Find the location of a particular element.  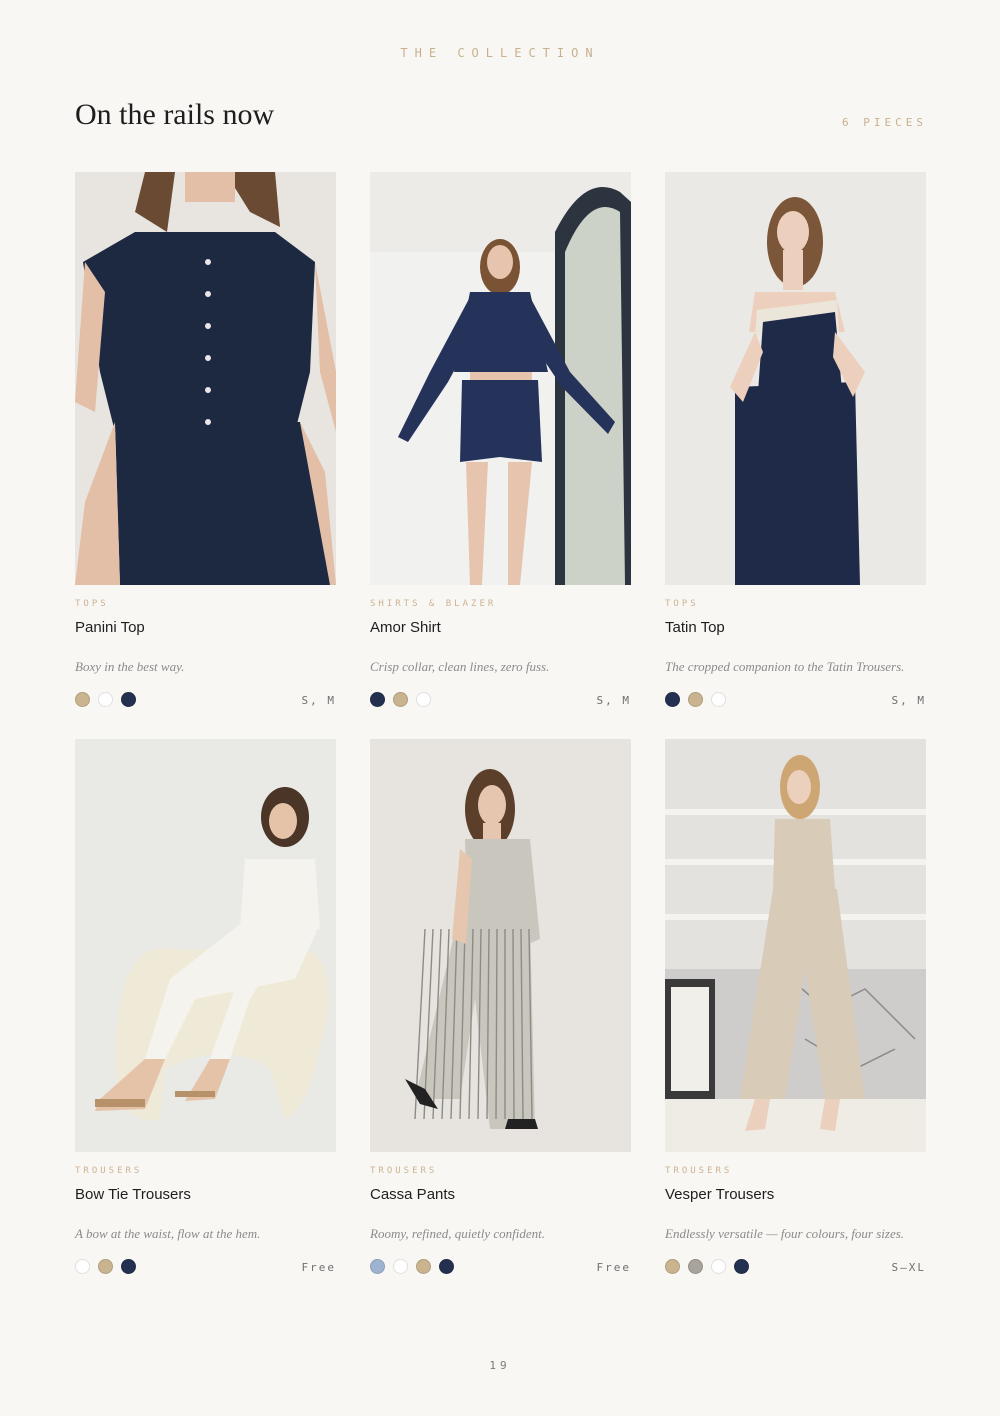

product-name: Amor Shirt is located at coordinates (500, 629).